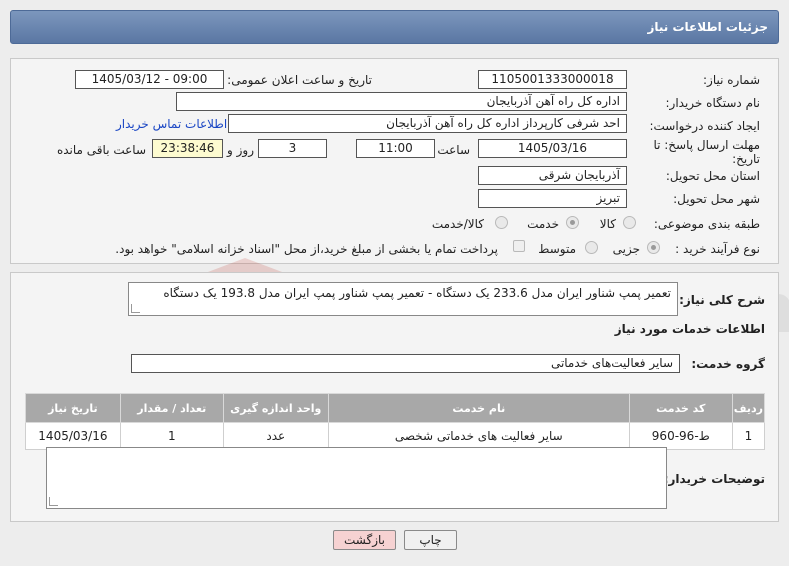 Image resolution: width=789 pixels, height=566 pixels. Describe the element at coordinates (356, 478) in the screenshot. I see `buyer-notes-textarea` at that location.